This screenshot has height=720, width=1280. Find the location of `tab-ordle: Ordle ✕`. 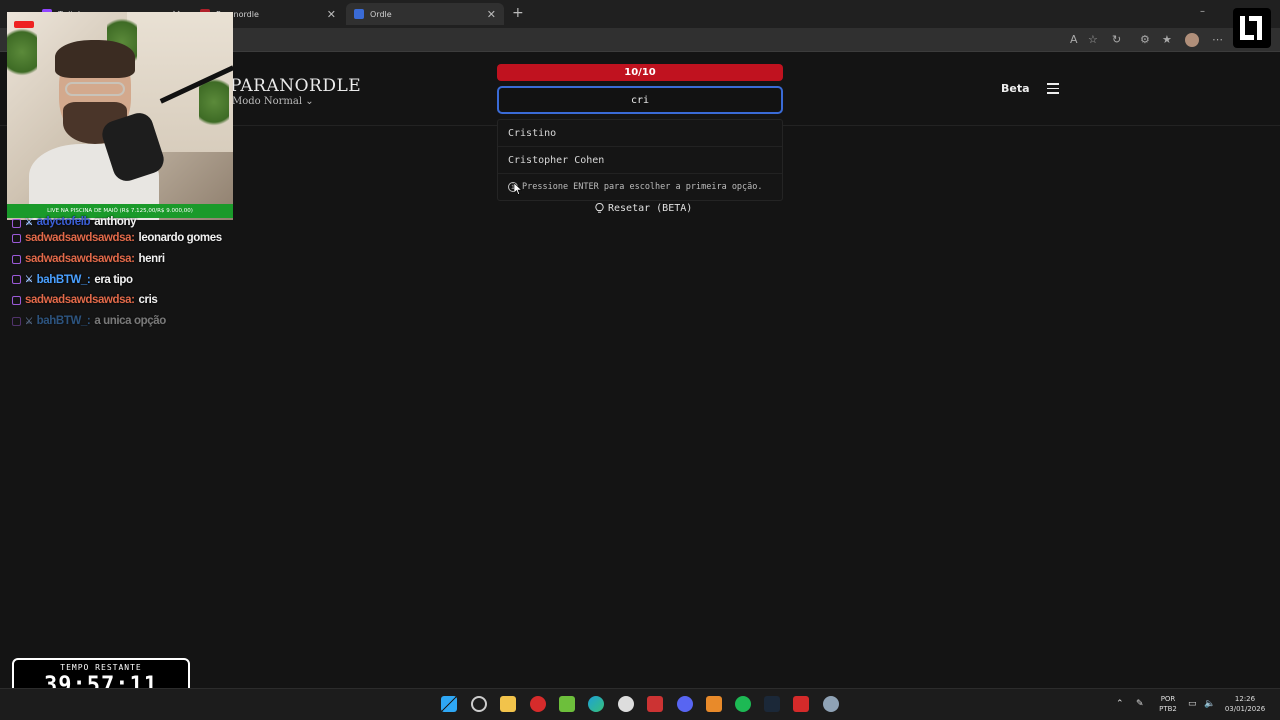

tab-ordle: Ordle ✕ is located at coordinates (425, 14).